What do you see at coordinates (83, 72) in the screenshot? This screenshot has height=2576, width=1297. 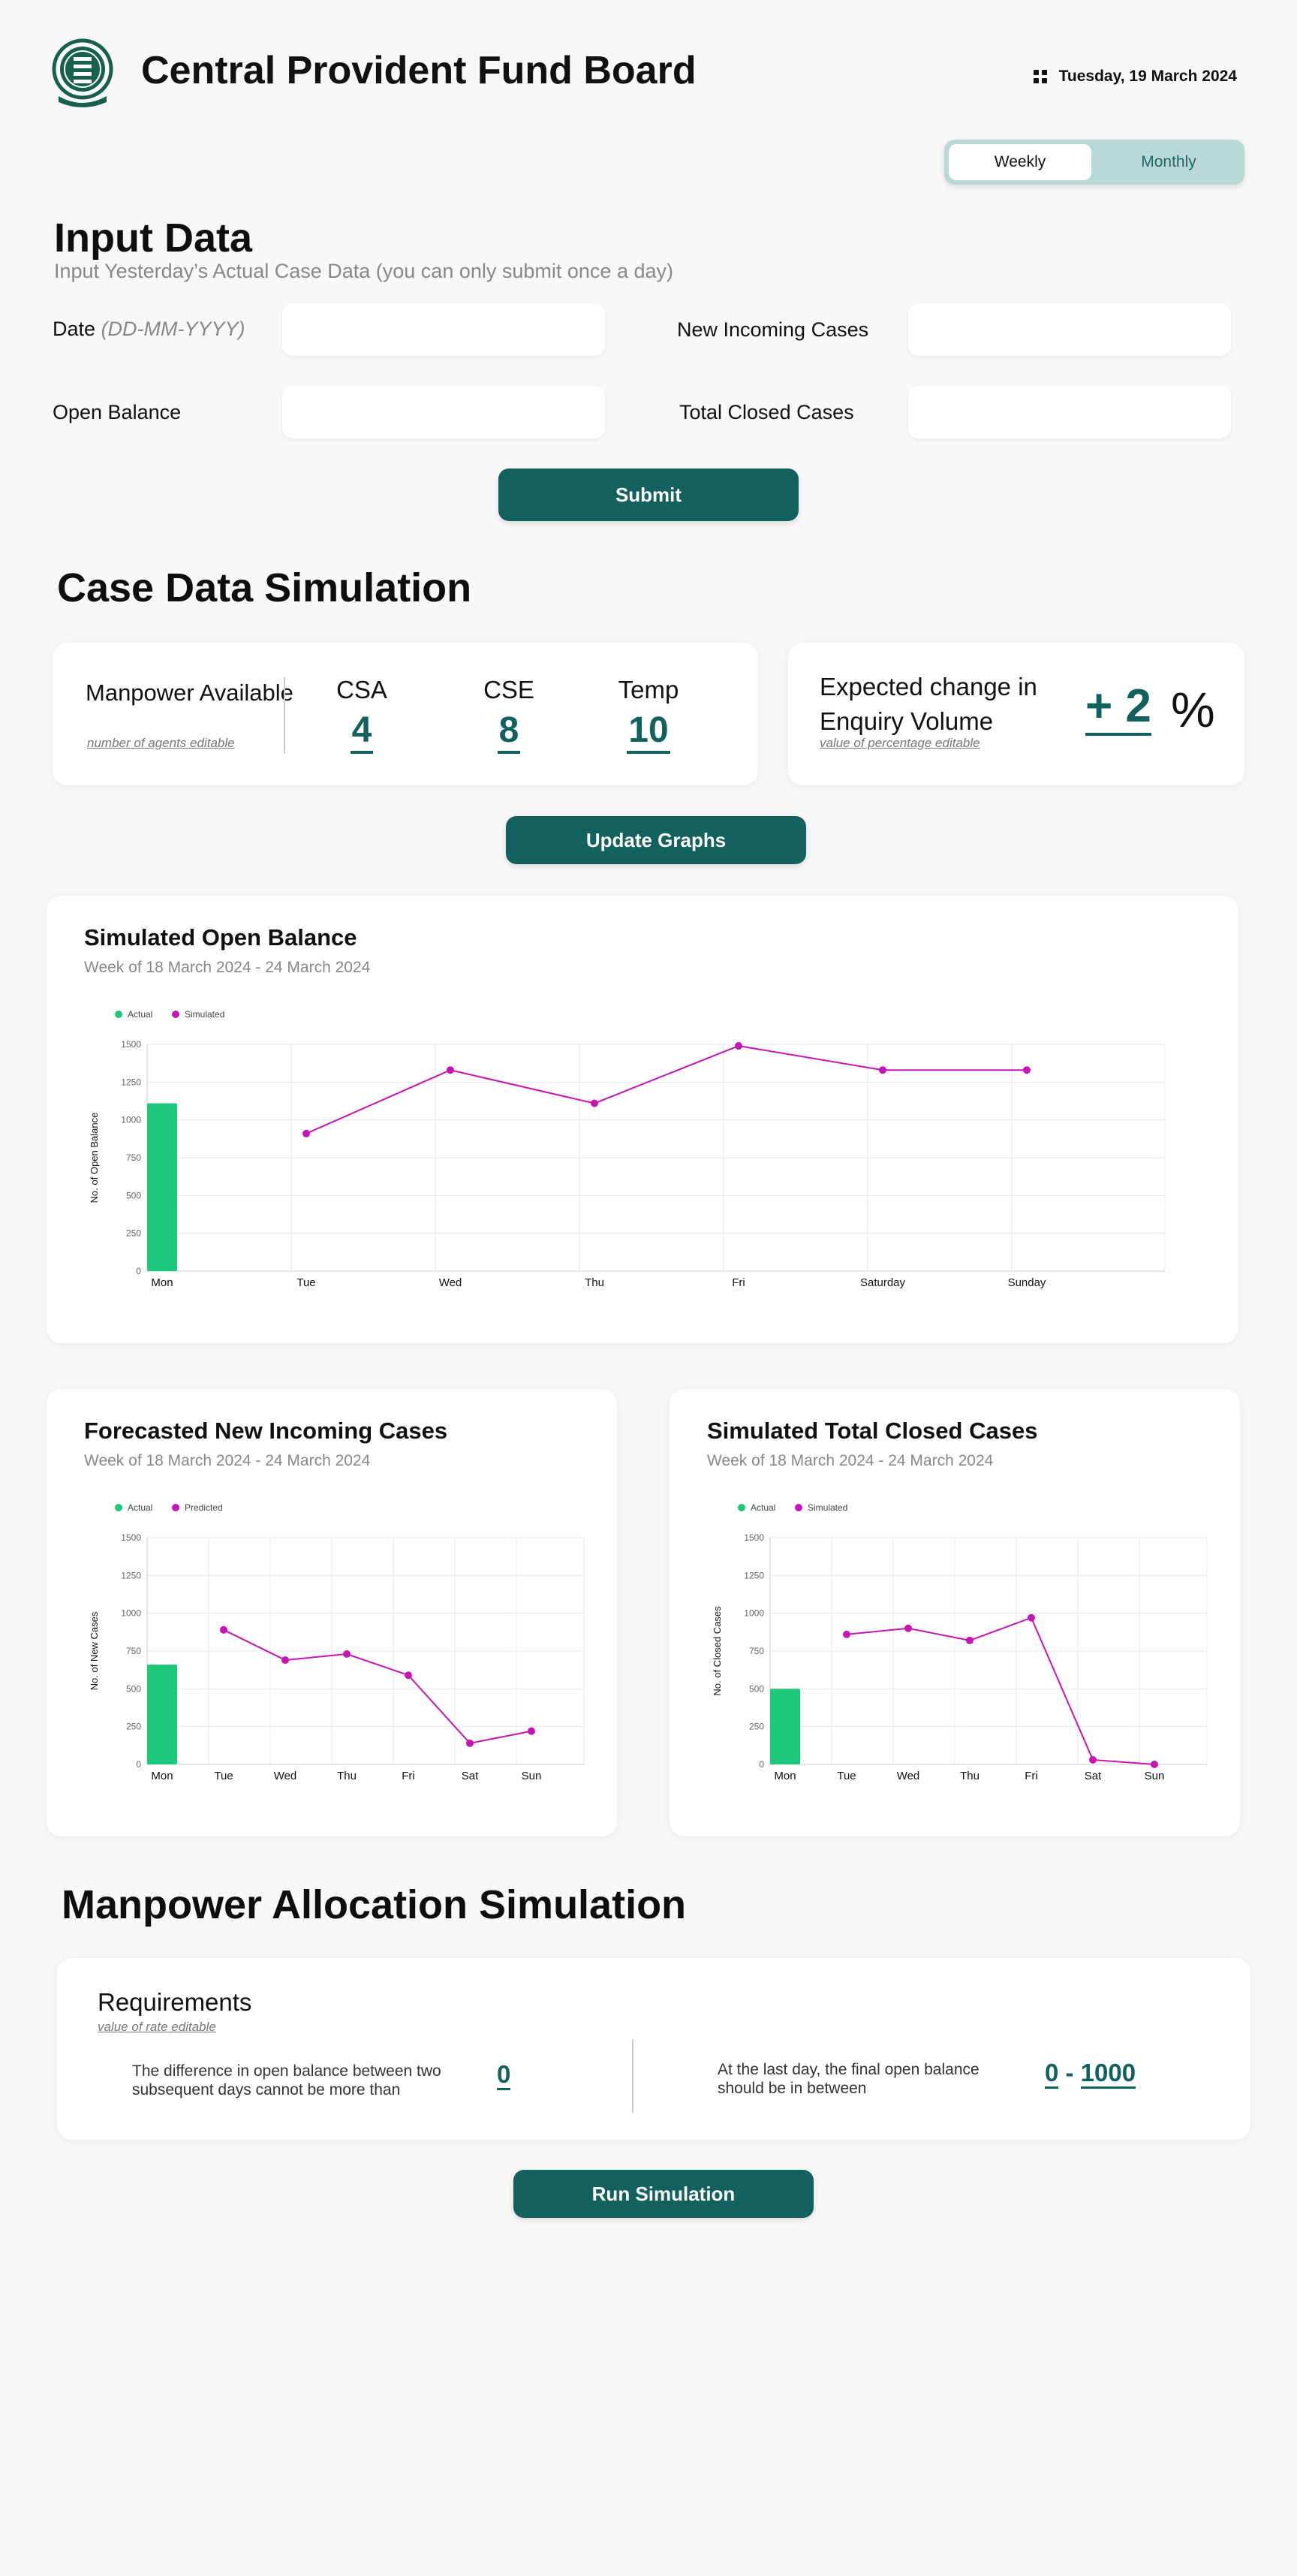 I see `cpf-crest-icon` at bounding box center [83, 72].